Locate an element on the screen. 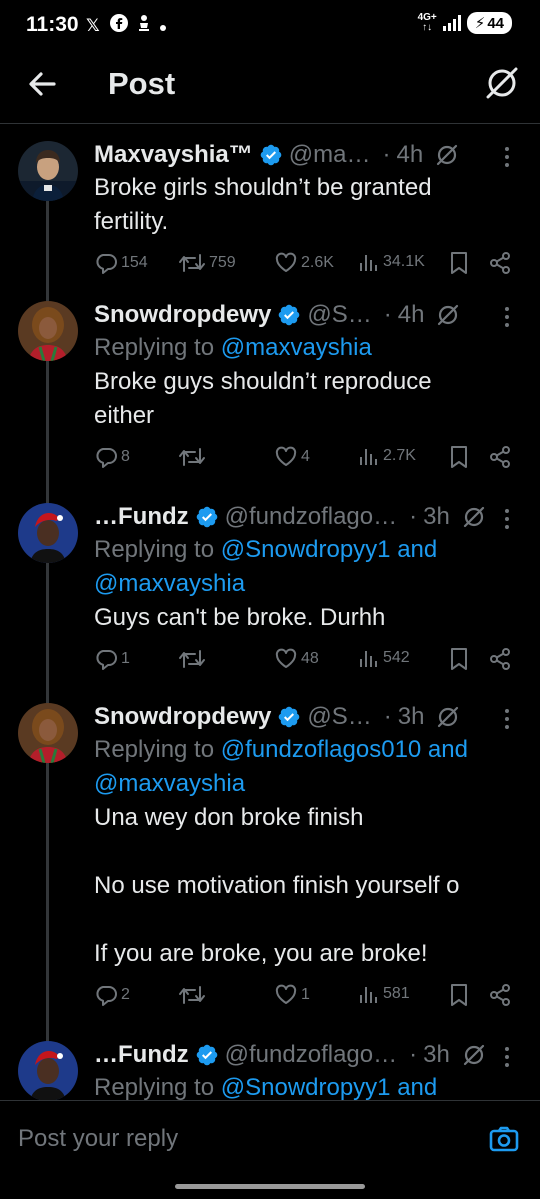 The height and width of the screenshot is (1199, 540). reply-input: Post your reply is located at coordinates (98, 1139).